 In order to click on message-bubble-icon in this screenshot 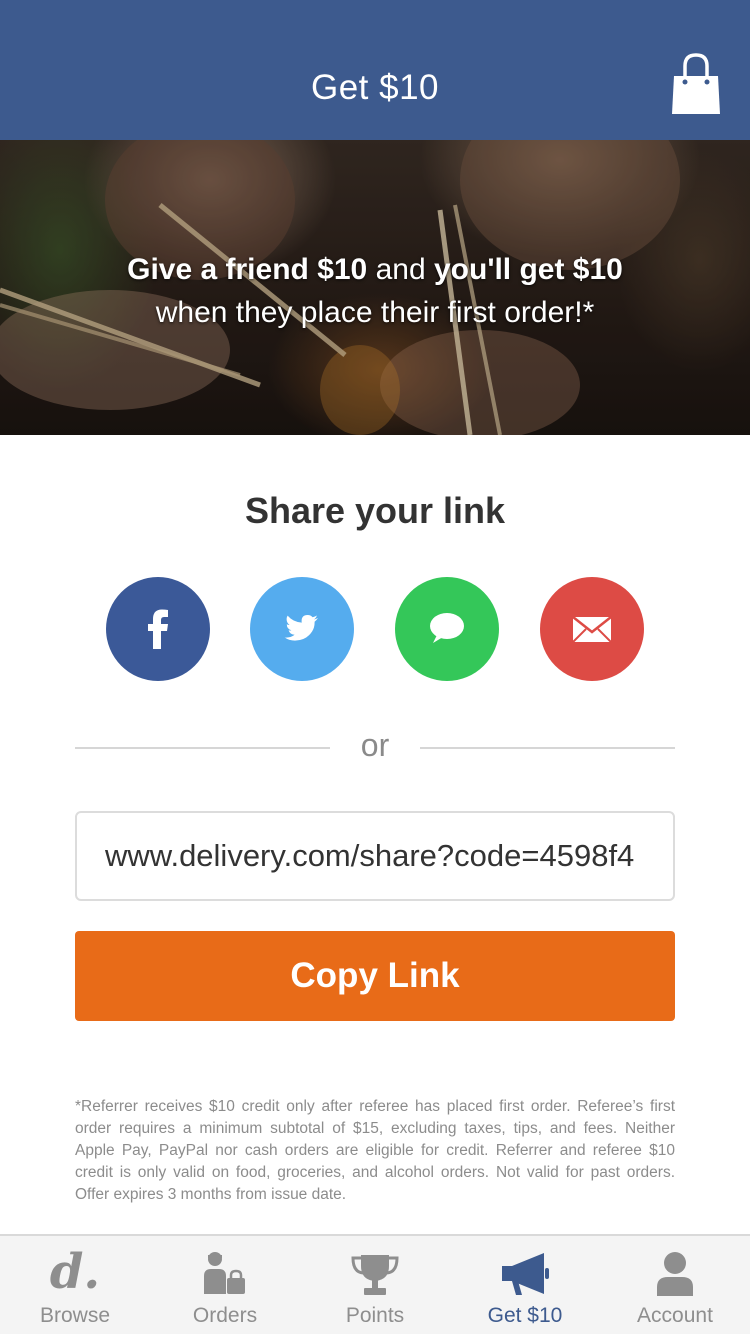, I will do `click(447, 628)`.